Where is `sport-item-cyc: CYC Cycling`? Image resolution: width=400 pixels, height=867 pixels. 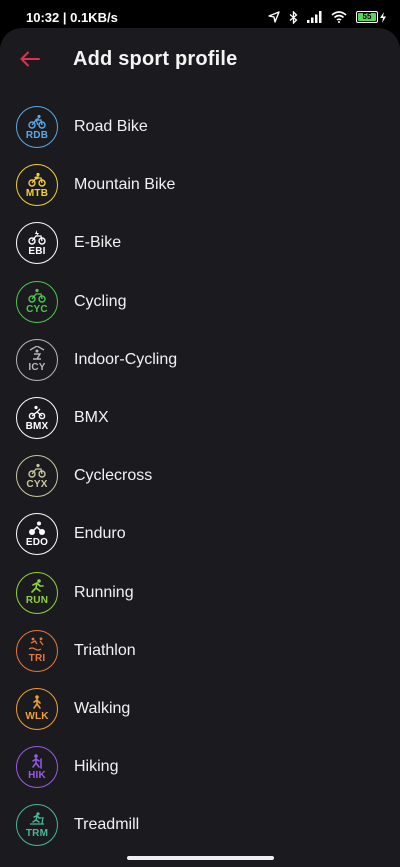
sport-item-cyc: CYC Cycling is located at coordinates (200, 302).